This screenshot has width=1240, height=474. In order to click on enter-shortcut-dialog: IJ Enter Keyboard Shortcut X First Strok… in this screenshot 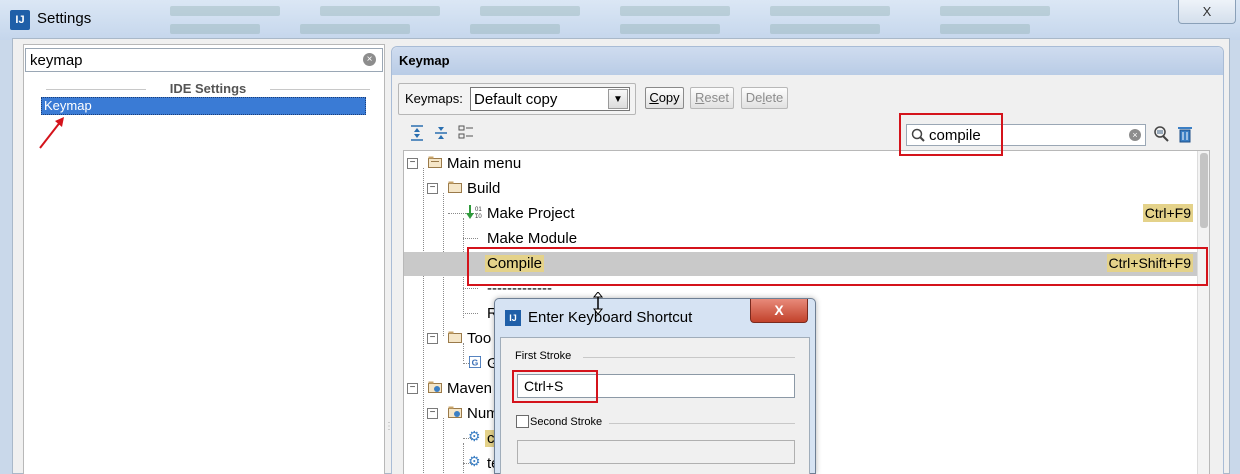, I will do `click(655, 386)`.